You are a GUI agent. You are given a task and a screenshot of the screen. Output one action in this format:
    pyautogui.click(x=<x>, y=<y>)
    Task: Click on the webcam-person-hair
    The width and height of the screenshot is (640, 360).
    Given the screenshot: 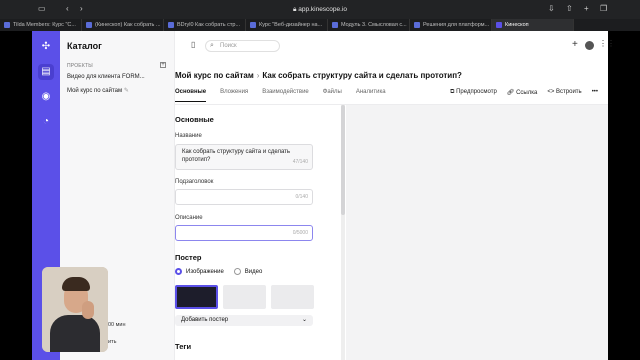 What is the action you would take?
    pyautogui.click(x=76, y=284)
    